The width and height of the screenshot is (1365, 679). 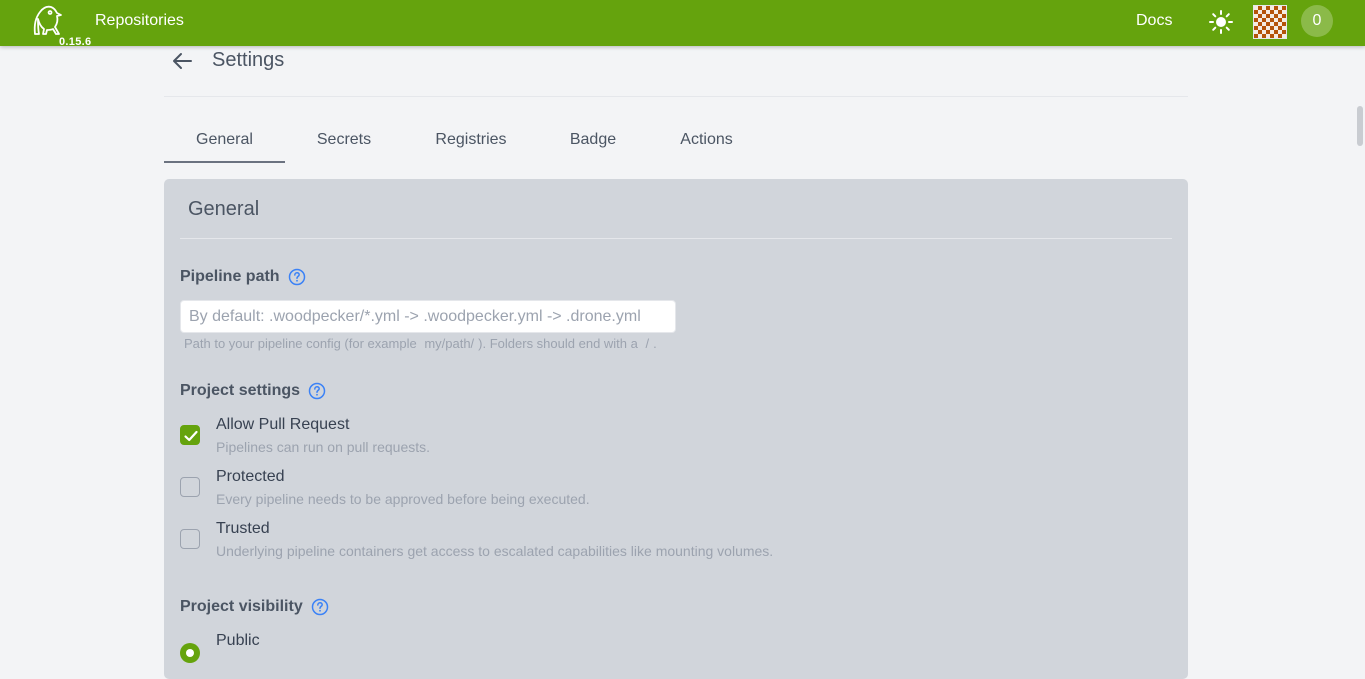 I want to click on allow-pull-request-description: Pipelines can run on pull requests., so click(x=323, y=447).